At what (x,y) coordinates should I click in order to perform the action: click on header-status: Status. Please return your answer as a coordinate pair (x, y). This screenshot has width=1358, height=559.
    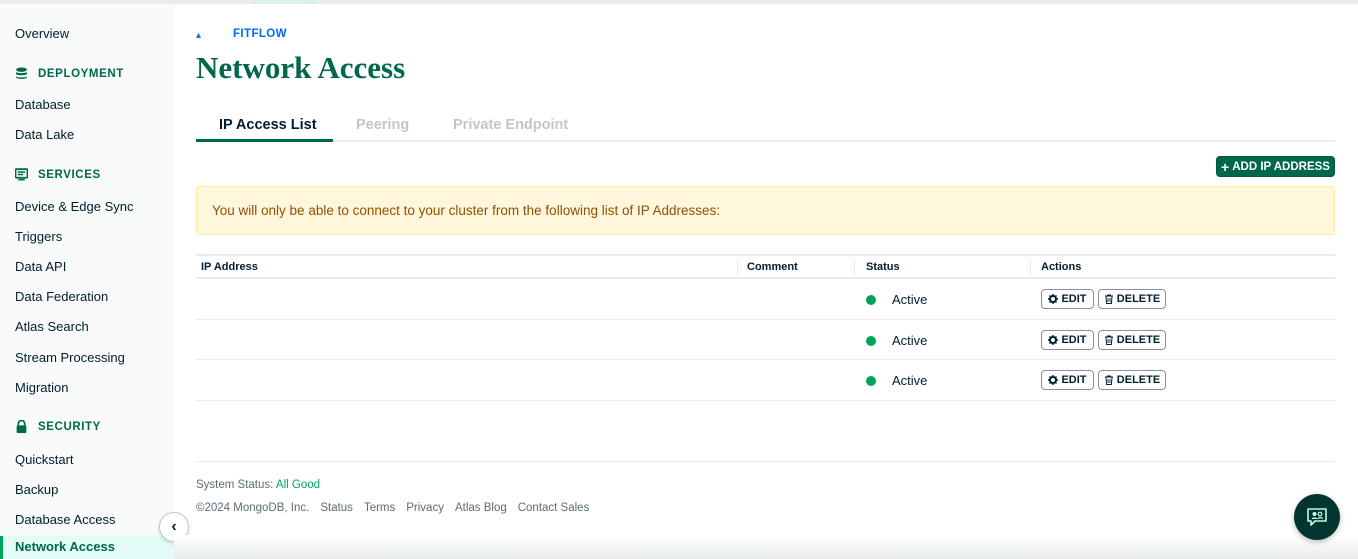
    Looking at the image, I should click on (883, 267).